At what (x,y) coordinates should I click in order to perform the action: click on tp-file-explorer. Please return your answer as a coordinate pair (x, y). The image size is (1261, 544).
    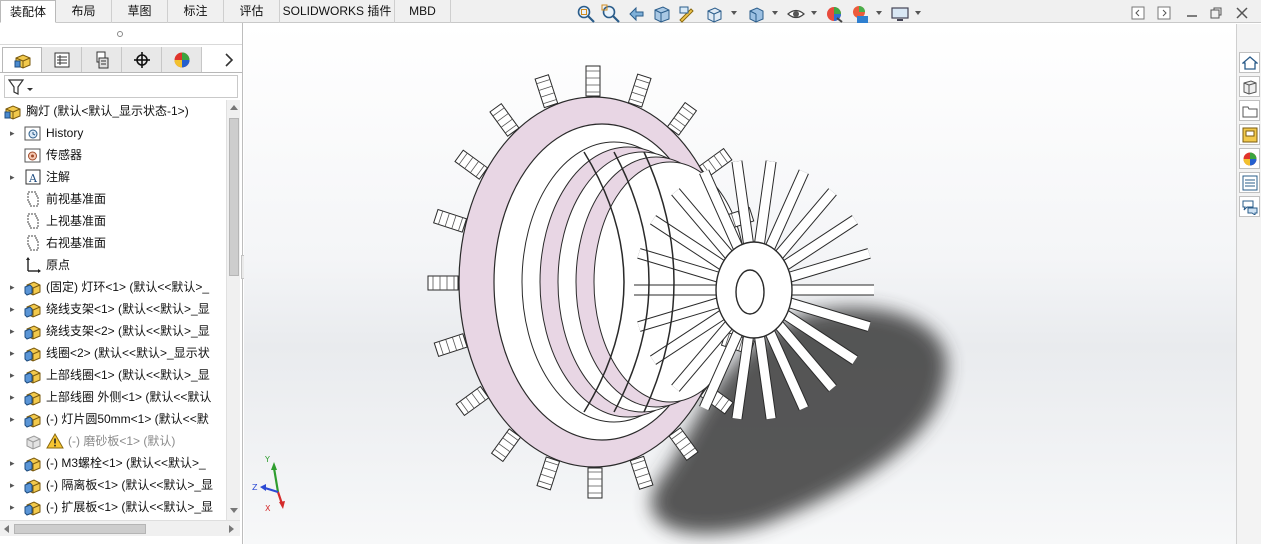
    Looking at the image, I should click on (1249, 110).